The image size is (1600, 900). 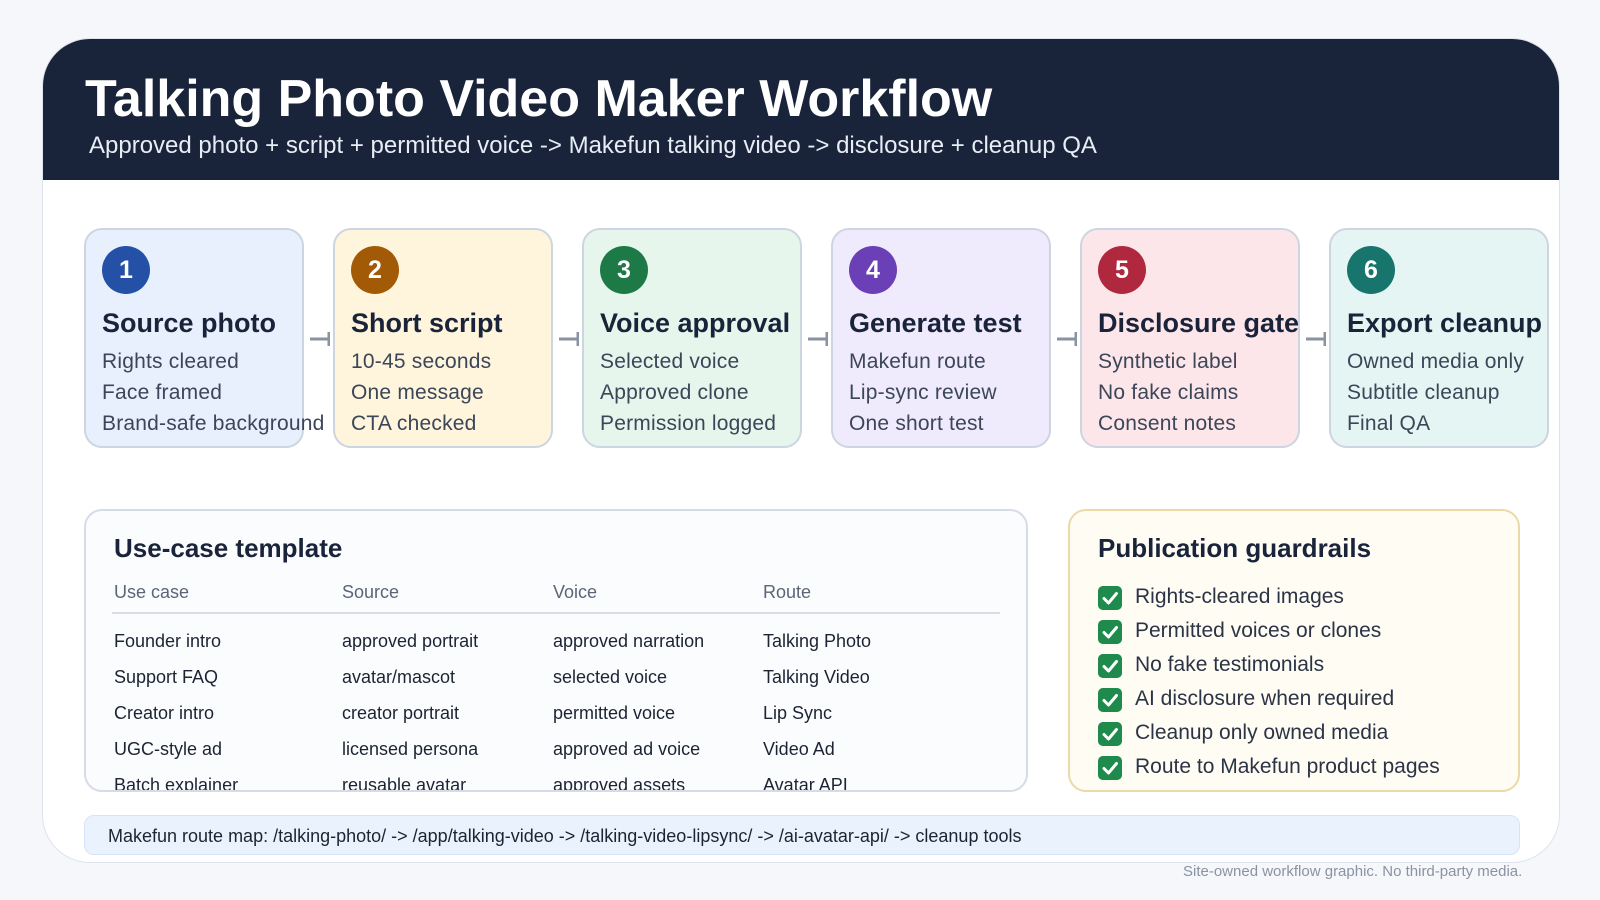 I want to click on cell-voice: approved assets, so click(x=619, y=782).